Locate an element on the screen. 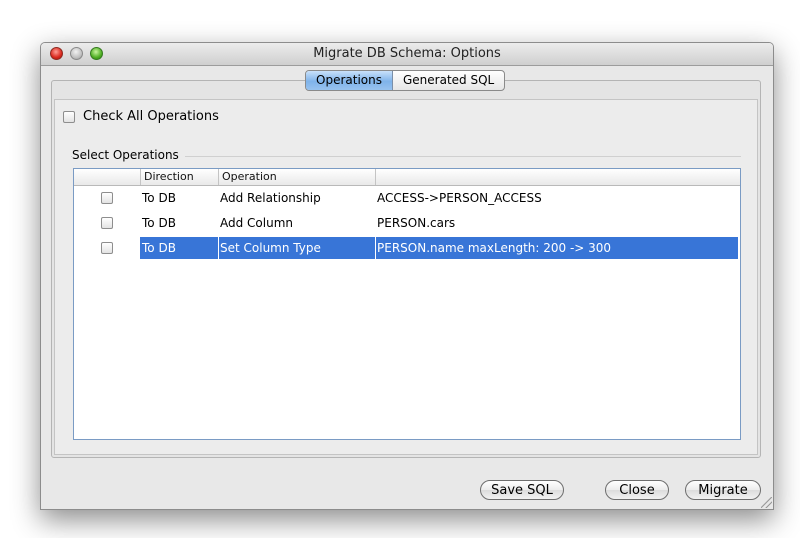 This screenshot has width=800, height=538. resize-grip-icon is located at coordinates (766, 502).